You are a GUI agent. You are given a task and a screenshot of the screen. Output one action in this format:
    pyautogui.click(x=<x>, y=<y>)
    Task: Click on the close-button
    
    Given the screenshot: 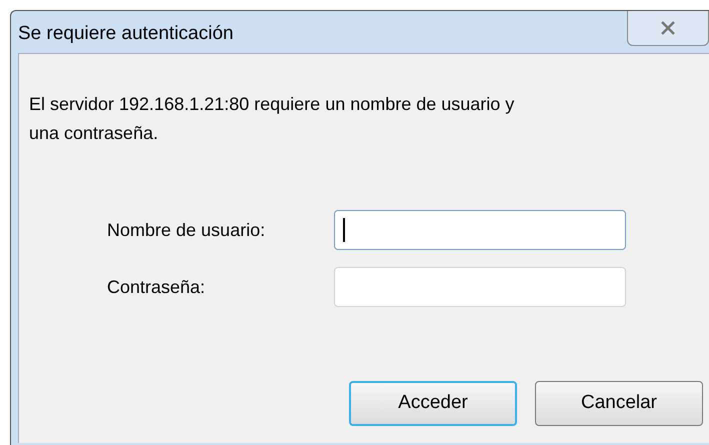 What is the action you would take?
    pyautogui.click(x=668, y=28)
    